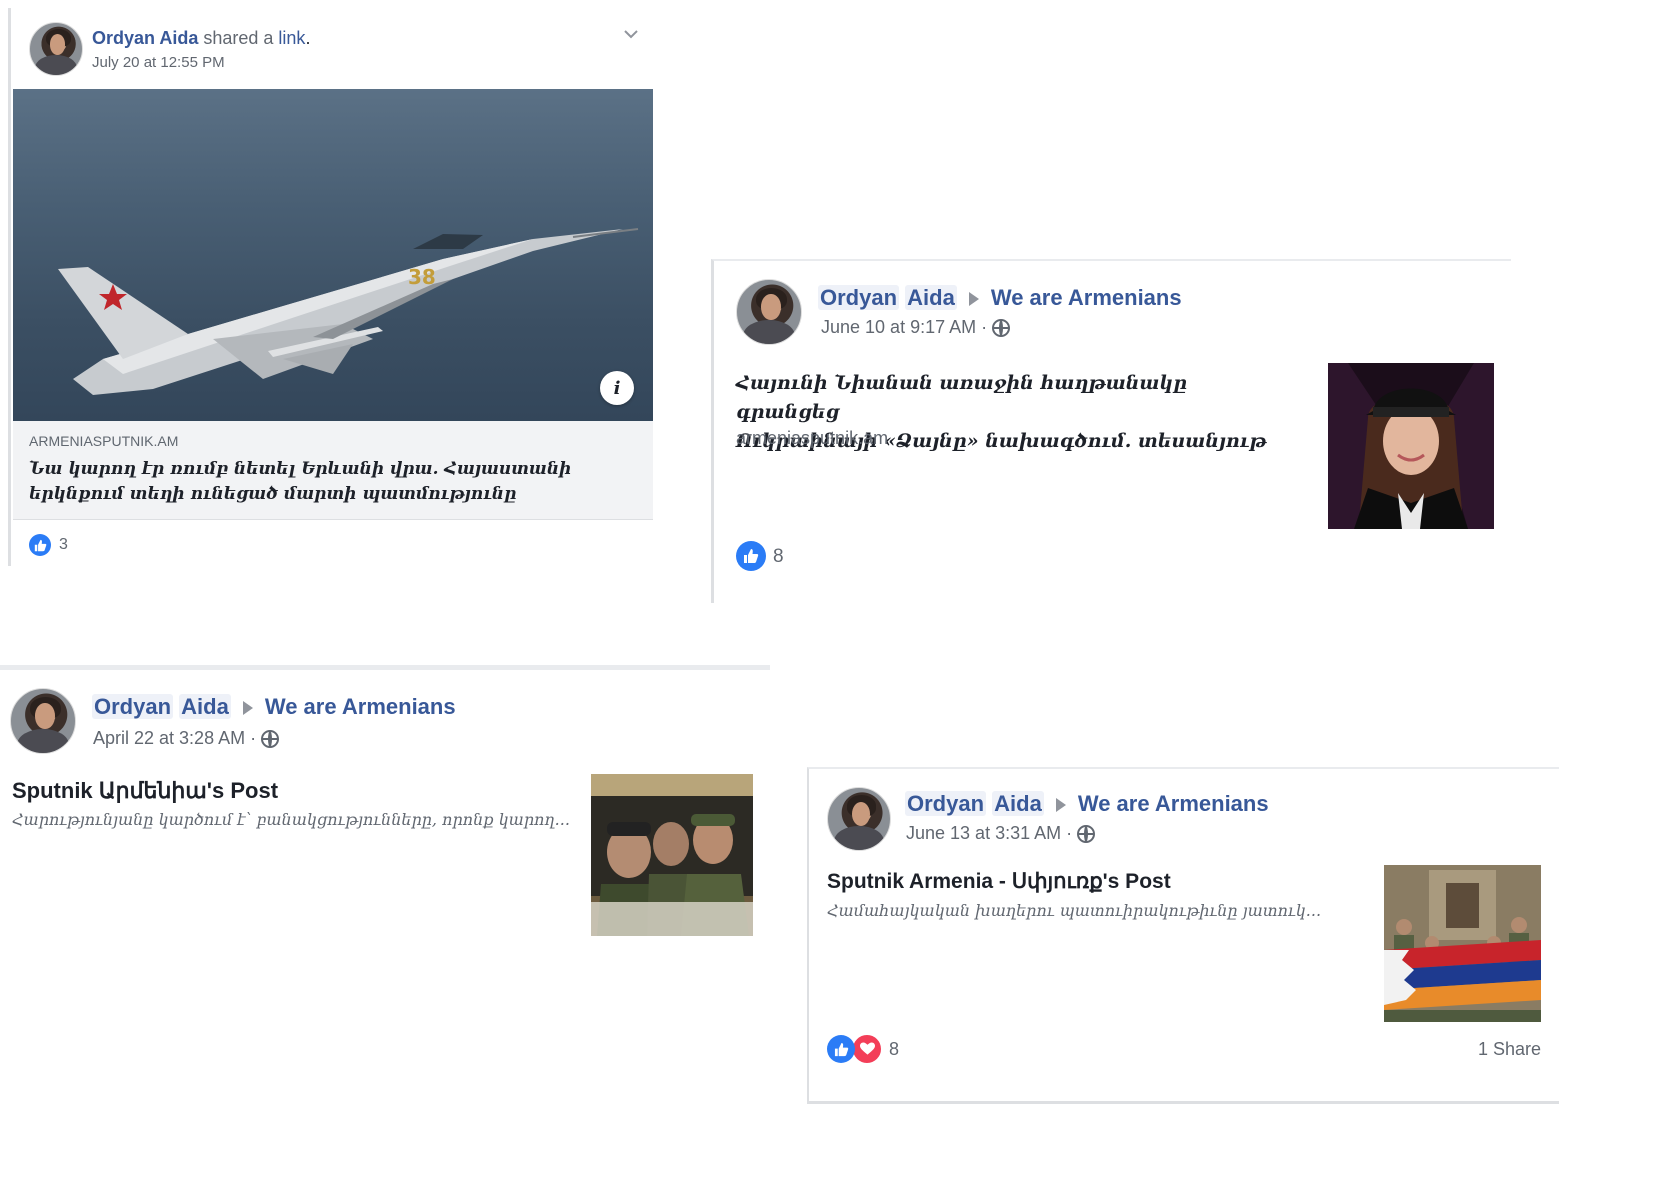 The width and height of the screenshot is (1667, 1188). I want to click on post-meta: June 13 at 3:31 AM ·, so click(1001, 833).